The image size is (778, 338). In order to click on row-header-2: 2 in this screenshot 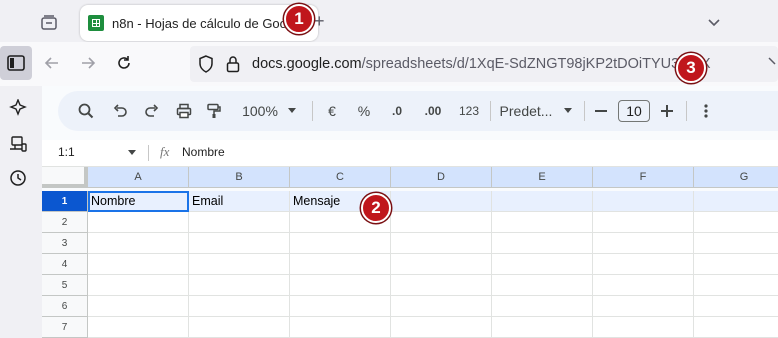, I will do `click(65, 222)`.